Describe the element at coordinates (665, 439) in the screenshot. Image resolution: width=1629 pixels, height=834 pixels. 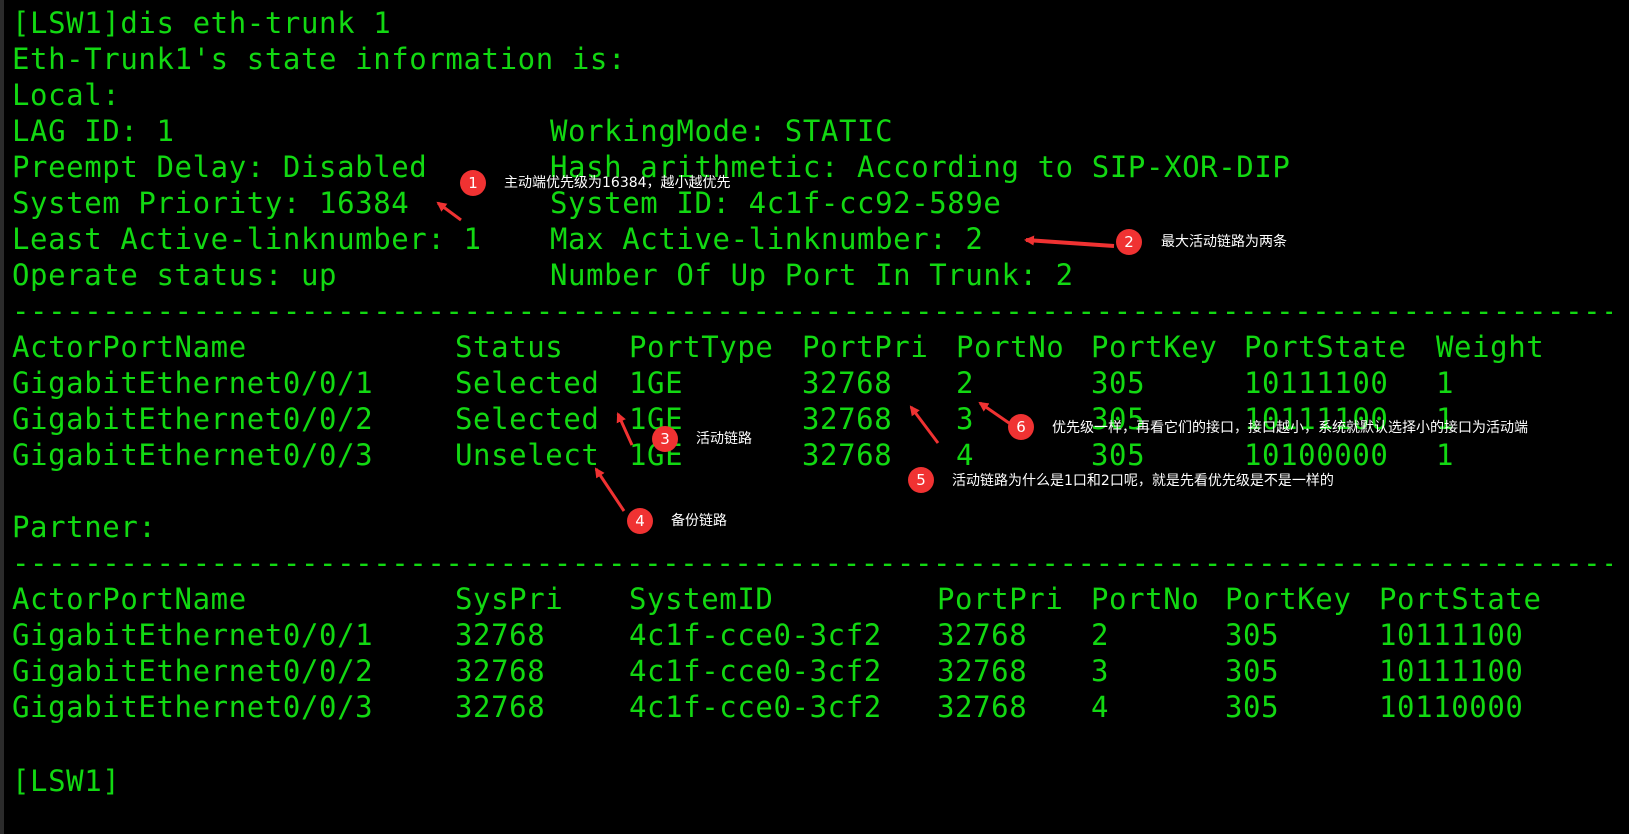
I see `annotation-badge-3: 3` at that location.